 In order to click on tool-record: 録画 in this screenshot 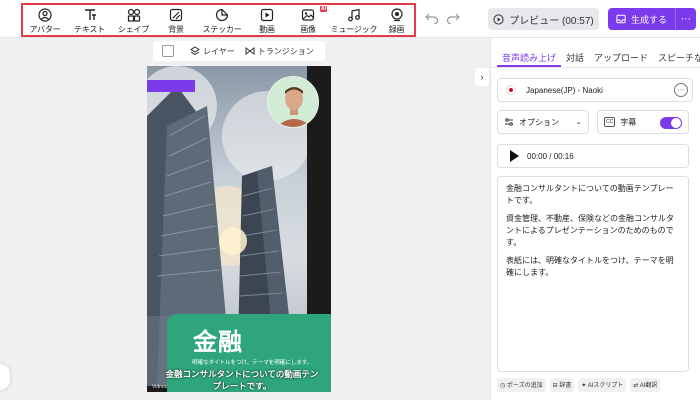, I will do `click(396, 20)`.